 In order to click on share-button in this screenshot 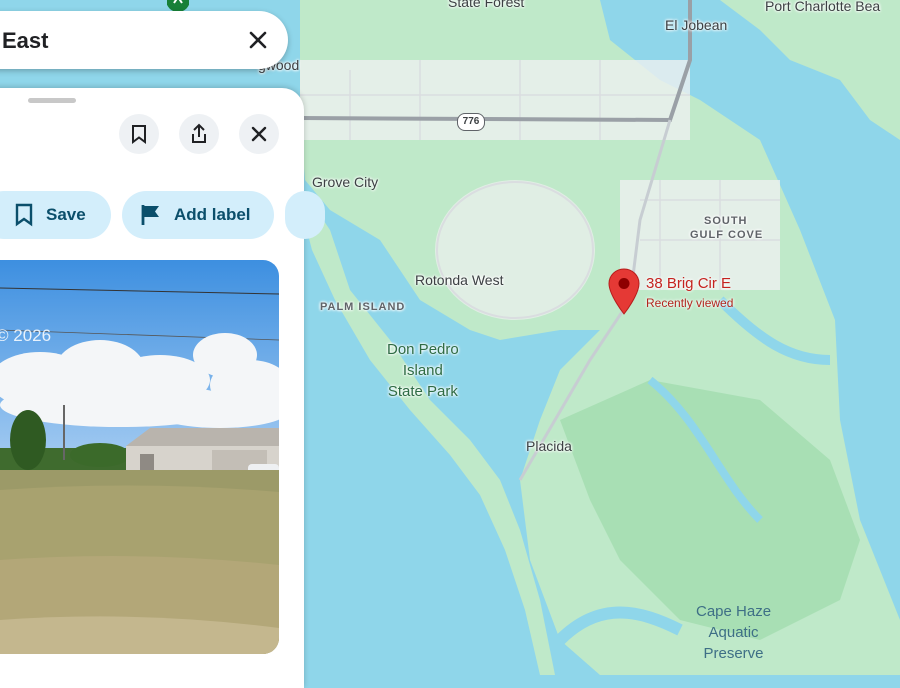, I will do `click(199, 134)`.